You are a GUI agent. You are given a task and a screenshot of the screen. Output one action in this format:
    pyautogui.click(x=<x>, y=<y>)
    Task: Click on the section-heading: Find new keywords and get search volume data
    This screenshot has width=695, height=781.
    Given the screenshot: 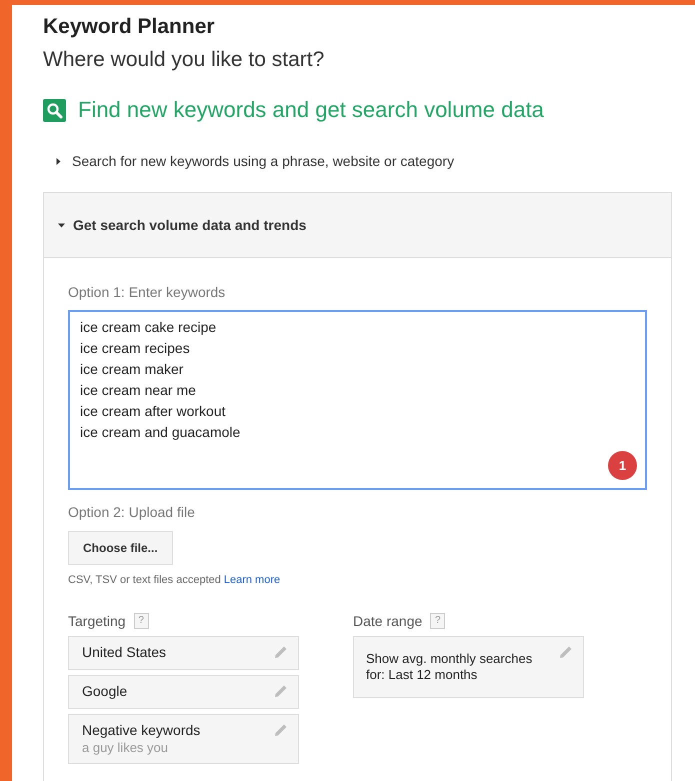 What is the action you would take?
    pyautogui.click(x=311, y=110)
    